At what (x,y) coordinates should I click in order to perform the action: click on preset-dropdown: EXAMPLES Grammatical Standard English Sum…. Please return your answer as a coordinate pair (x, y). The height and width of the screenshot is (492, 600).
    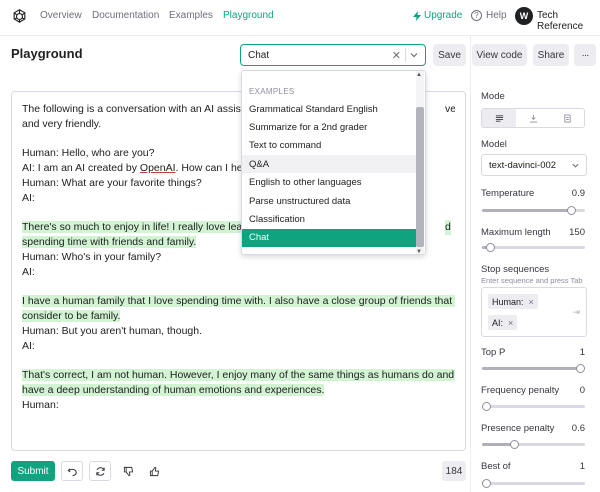
    Looking at the image, I should click on (333, 162).